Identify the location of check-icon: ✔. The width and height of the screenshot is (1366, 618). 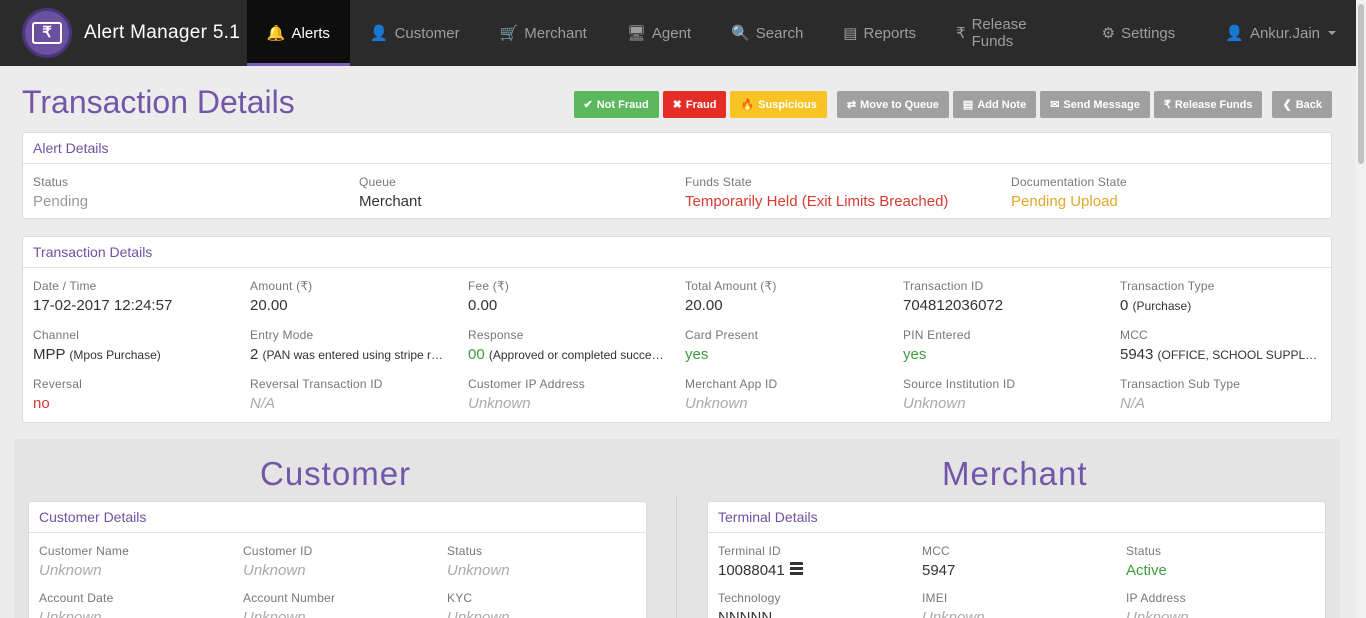
(588, 105).